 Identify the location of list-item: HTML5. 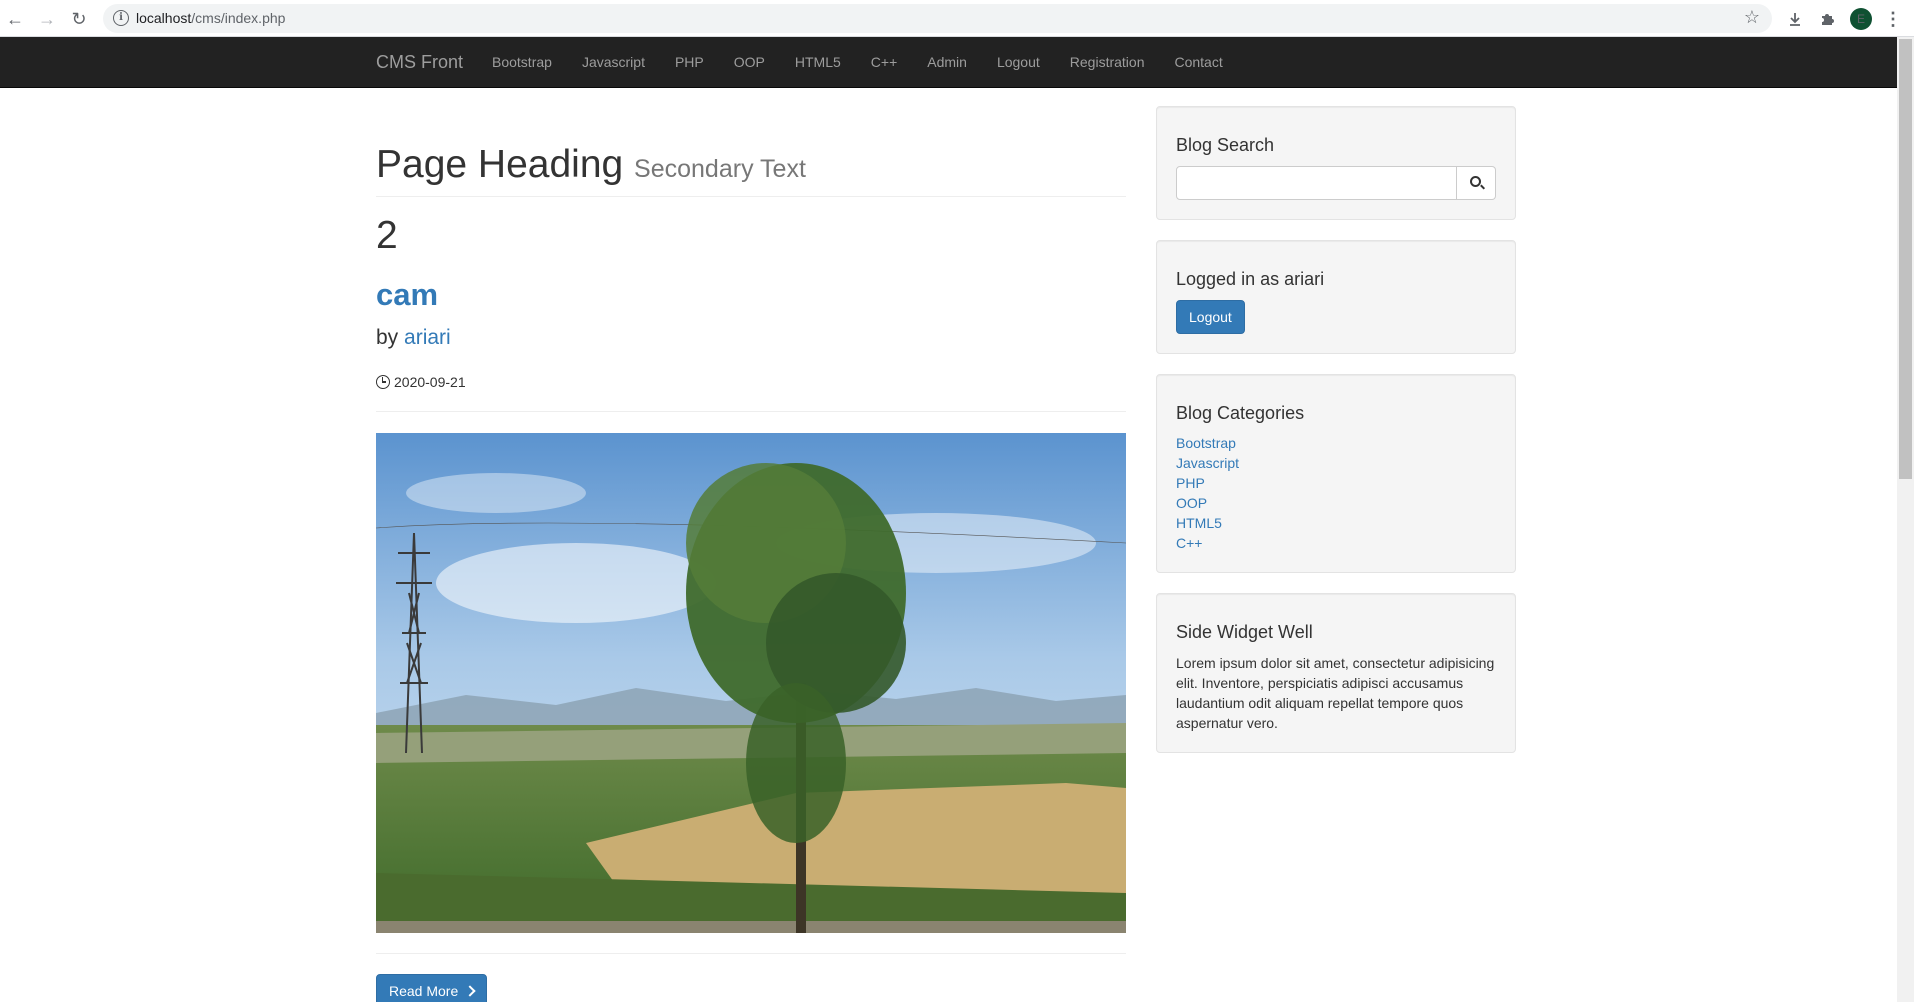
(1336, 523).